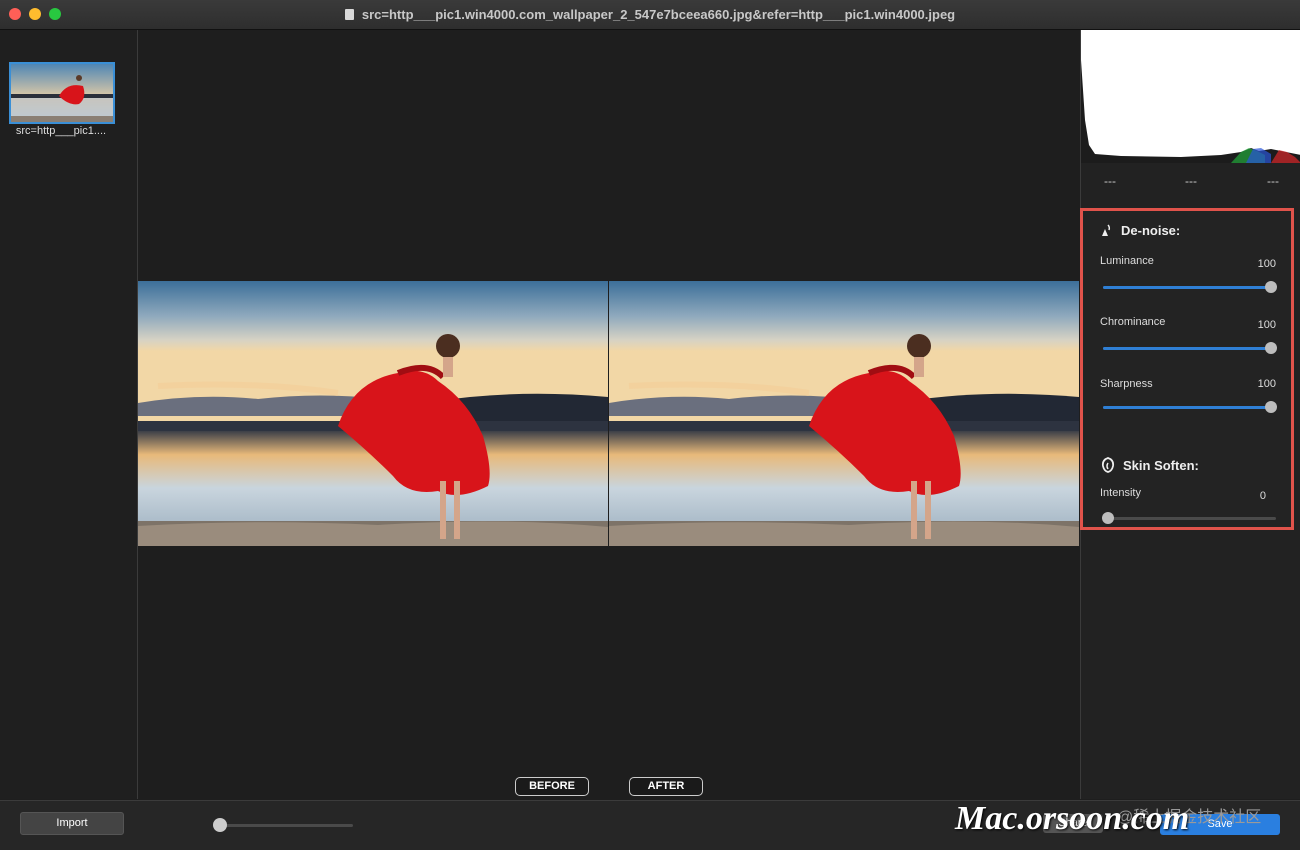 This screenshot has width=1300, height=850. I want to click on chrominance-slider-fill, so click(1187, 348).